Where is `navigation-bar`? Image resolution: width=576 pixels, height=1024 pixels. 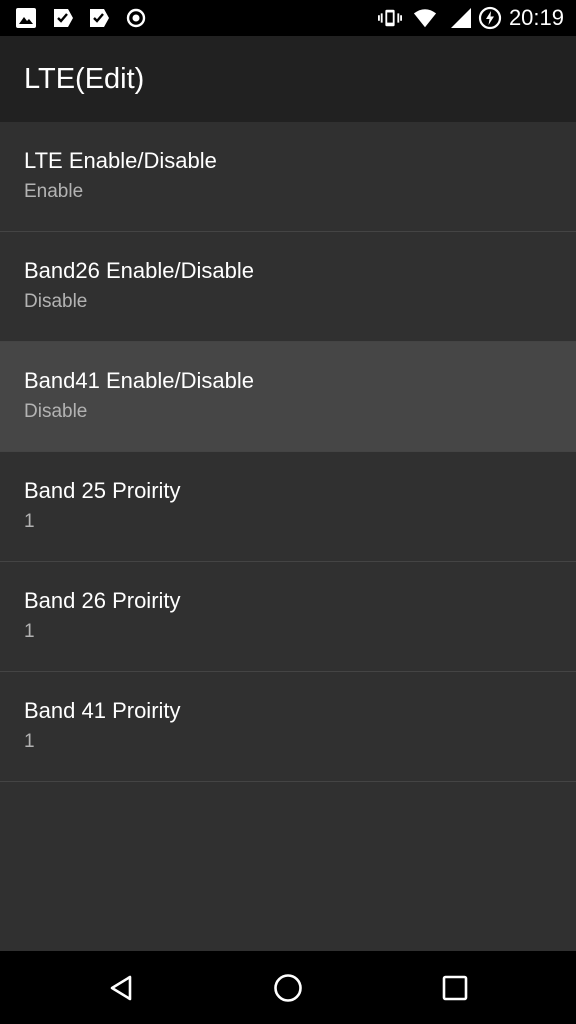 navigation-bar is located at coordinates (288, 987).